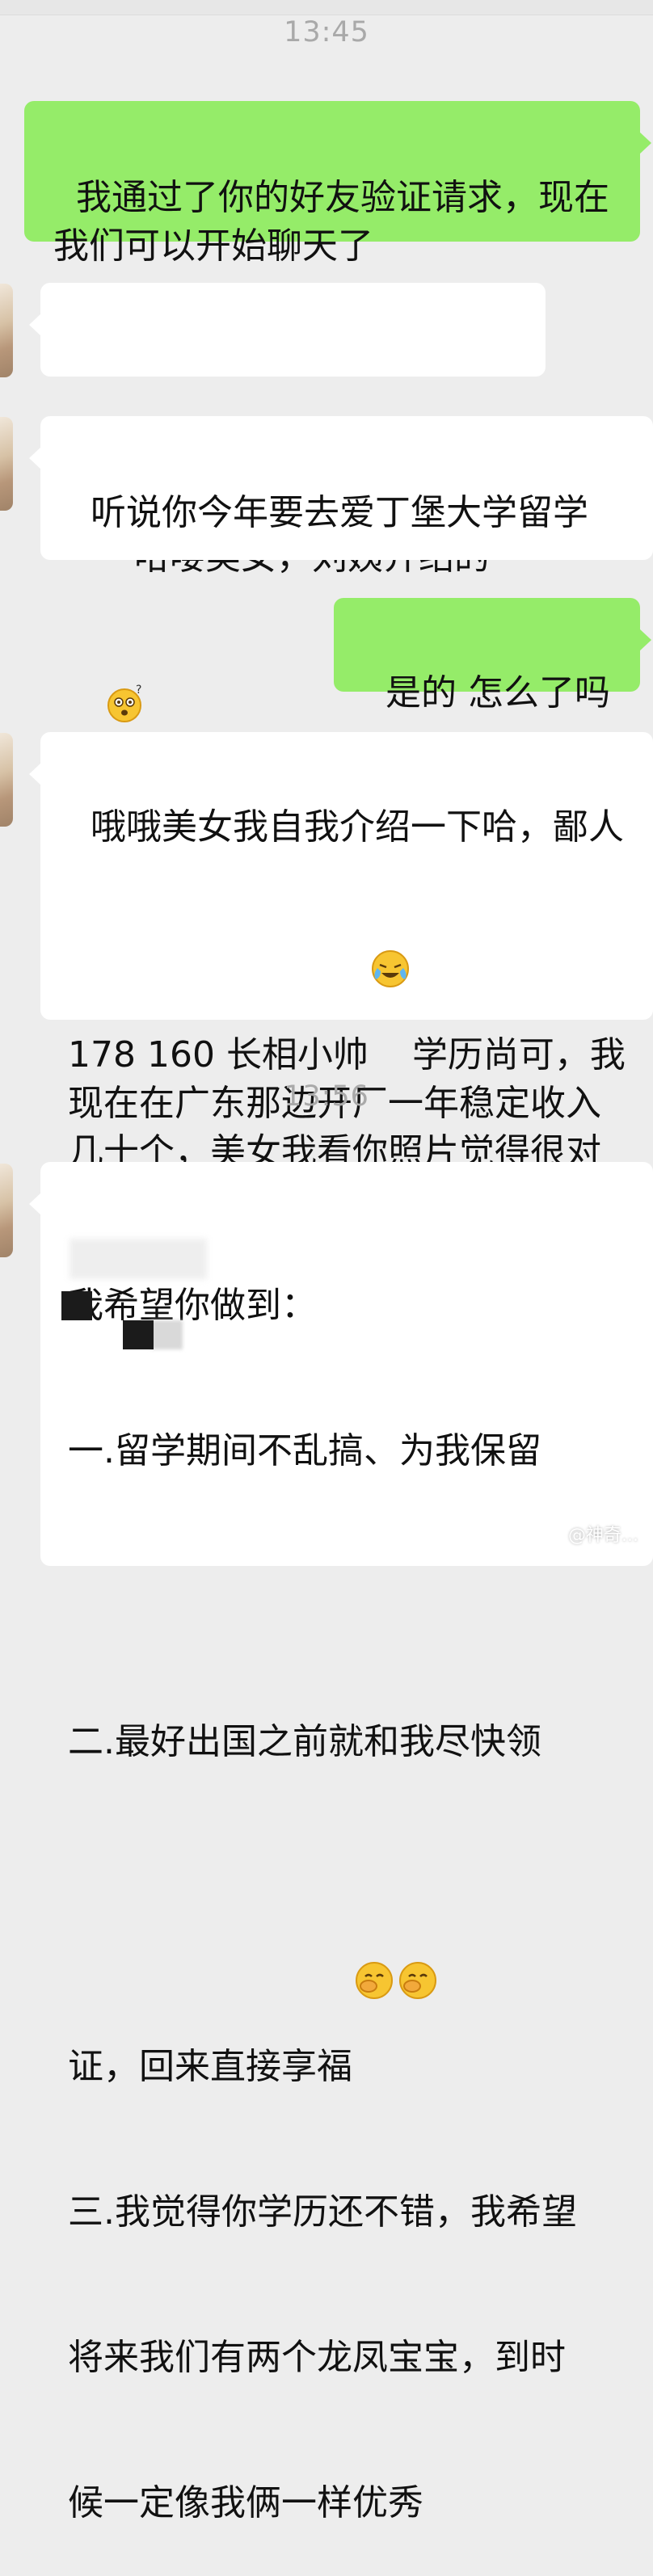 The height and width of the screenshot is (2576, 653). Describe the element at coordinates (326, 1096) in the screenshot. I see `timestamp: 13:56` at that location.